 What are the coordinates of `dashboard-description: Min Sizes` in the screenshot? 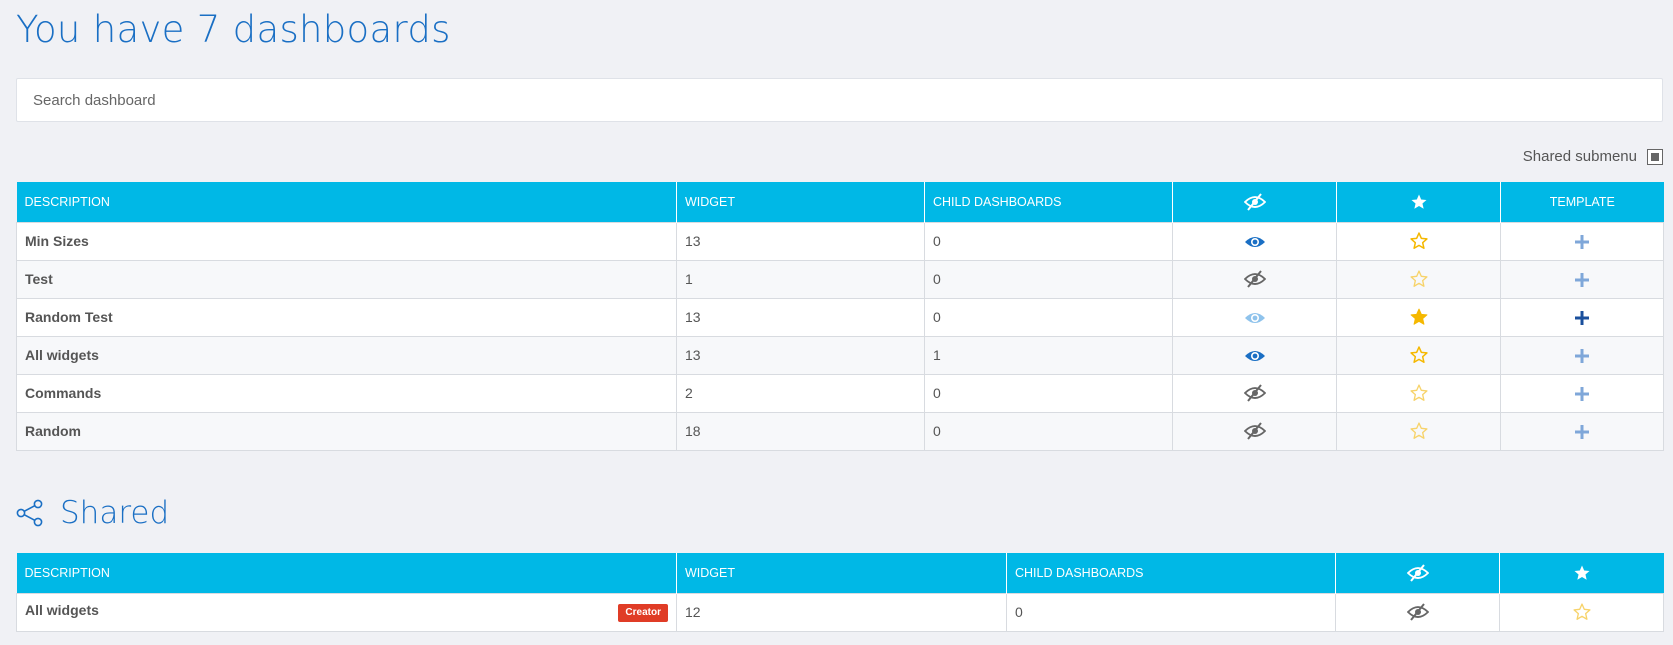 It's located at (346, 241).